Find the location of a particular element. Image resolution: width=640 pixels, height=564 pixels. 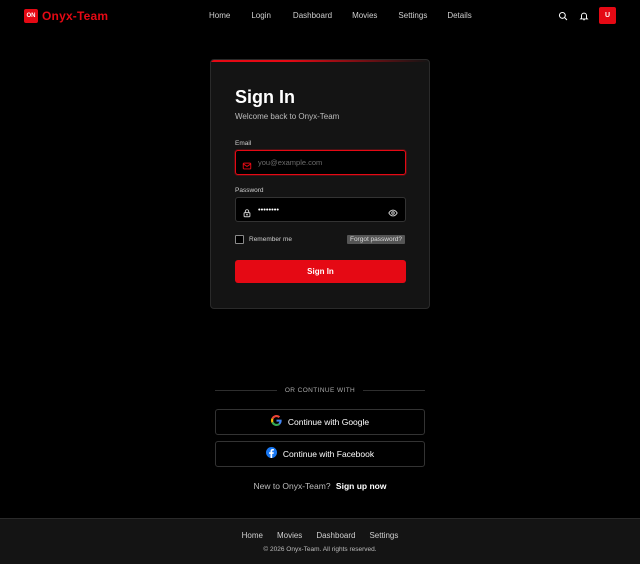

nav-link-dashboard: Dashboard is located at coordinates (312, 15).